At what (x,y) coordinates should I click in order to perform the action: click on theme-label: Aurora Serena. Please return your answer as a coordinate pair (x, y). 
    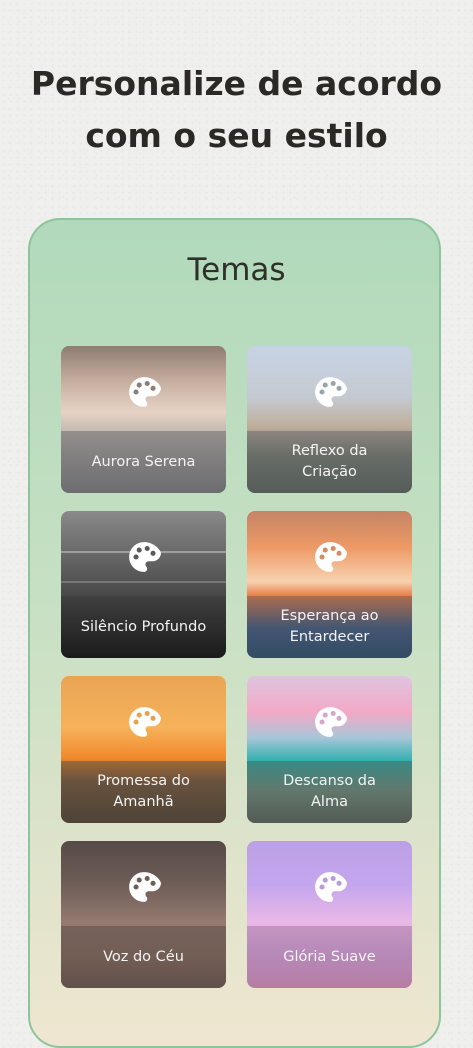
    Looking at the image, I should click on (143, 461).